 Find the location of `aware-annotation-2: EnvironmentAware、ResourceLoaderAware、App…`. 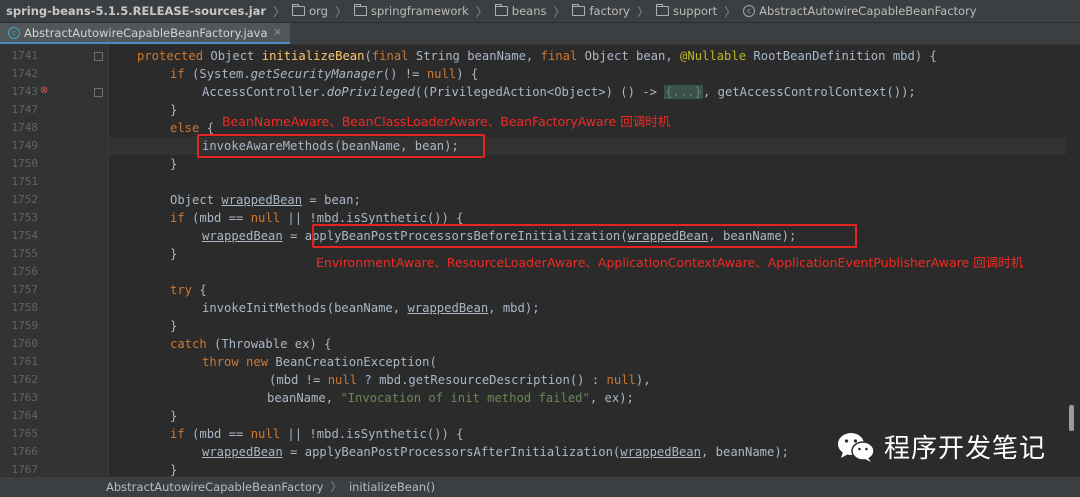

aware-annotation-2: EnvironmentAware、ResourceLoaderAware、App… is located at coordinates (670, 262).